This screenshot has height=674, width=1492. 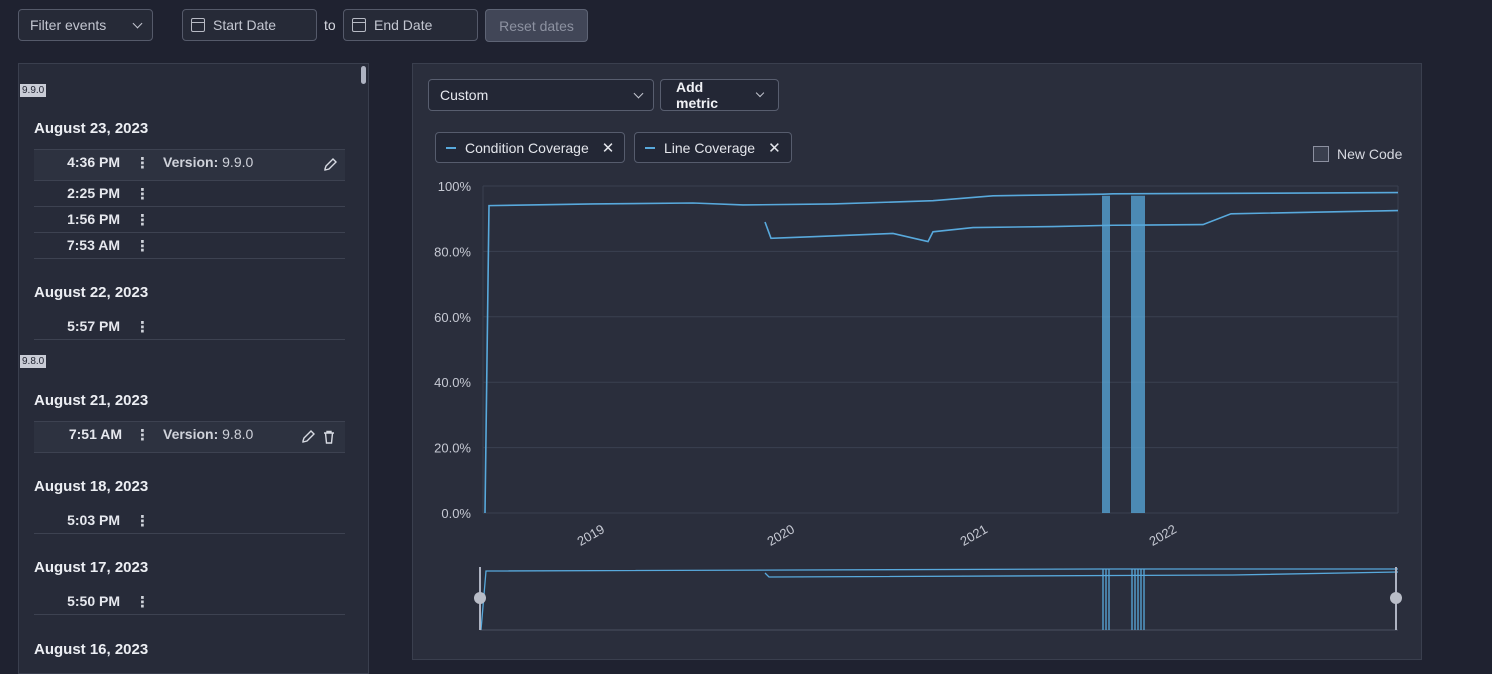 I want to click on start-date-input: Start Date, so click(x=249, y=25).